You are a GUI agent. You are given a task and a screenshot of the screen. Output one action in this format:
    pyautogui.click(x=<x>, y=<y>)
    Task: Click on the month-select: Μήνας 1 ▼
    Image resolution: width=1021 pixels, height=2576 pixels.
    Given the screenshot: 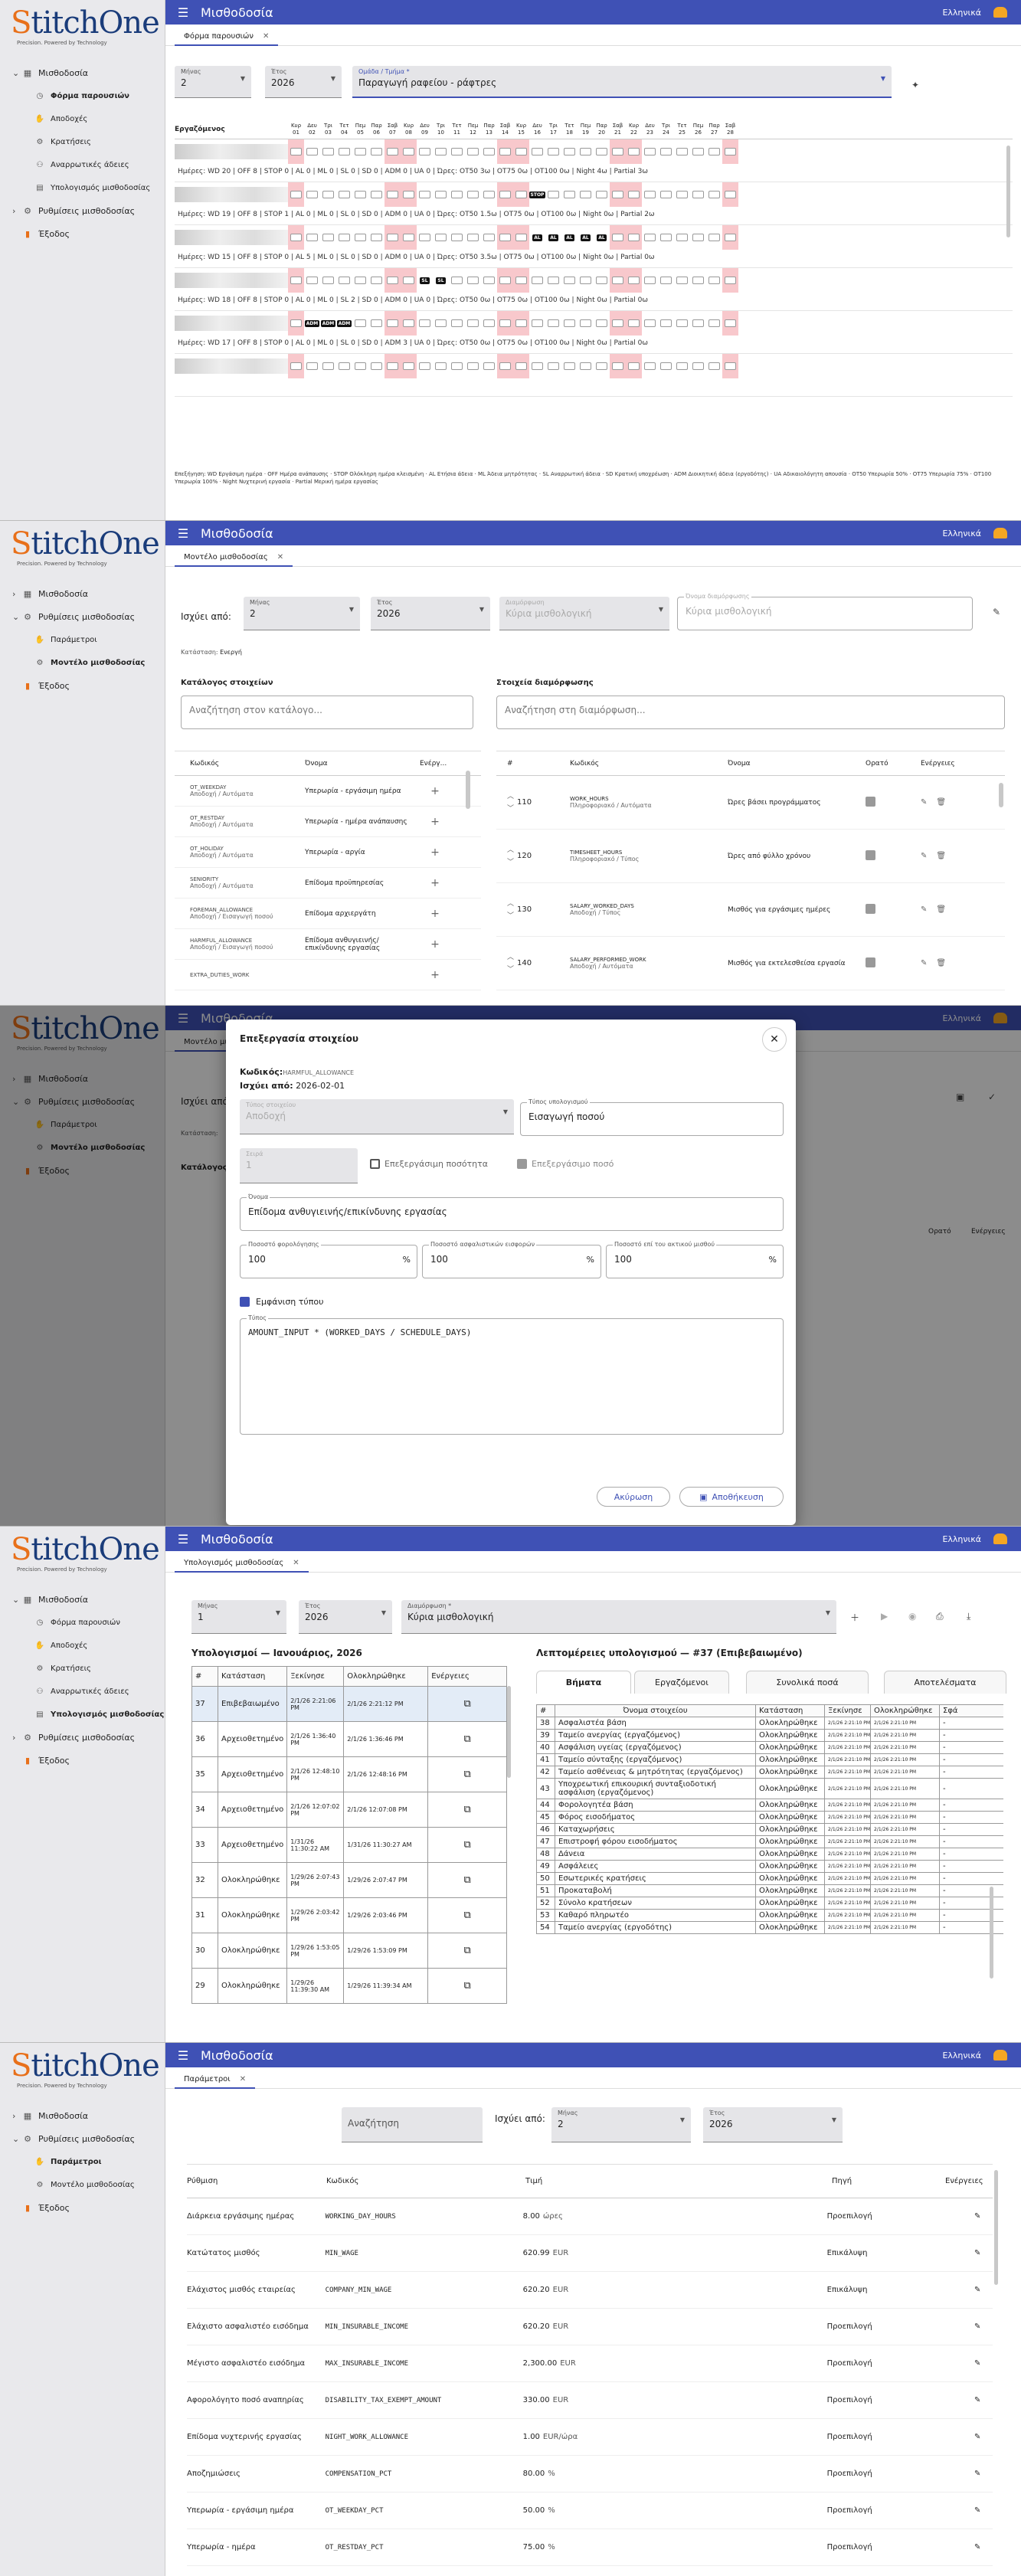 What is the action you would take?
    pyautogui.click(x=238, y=1617)
    